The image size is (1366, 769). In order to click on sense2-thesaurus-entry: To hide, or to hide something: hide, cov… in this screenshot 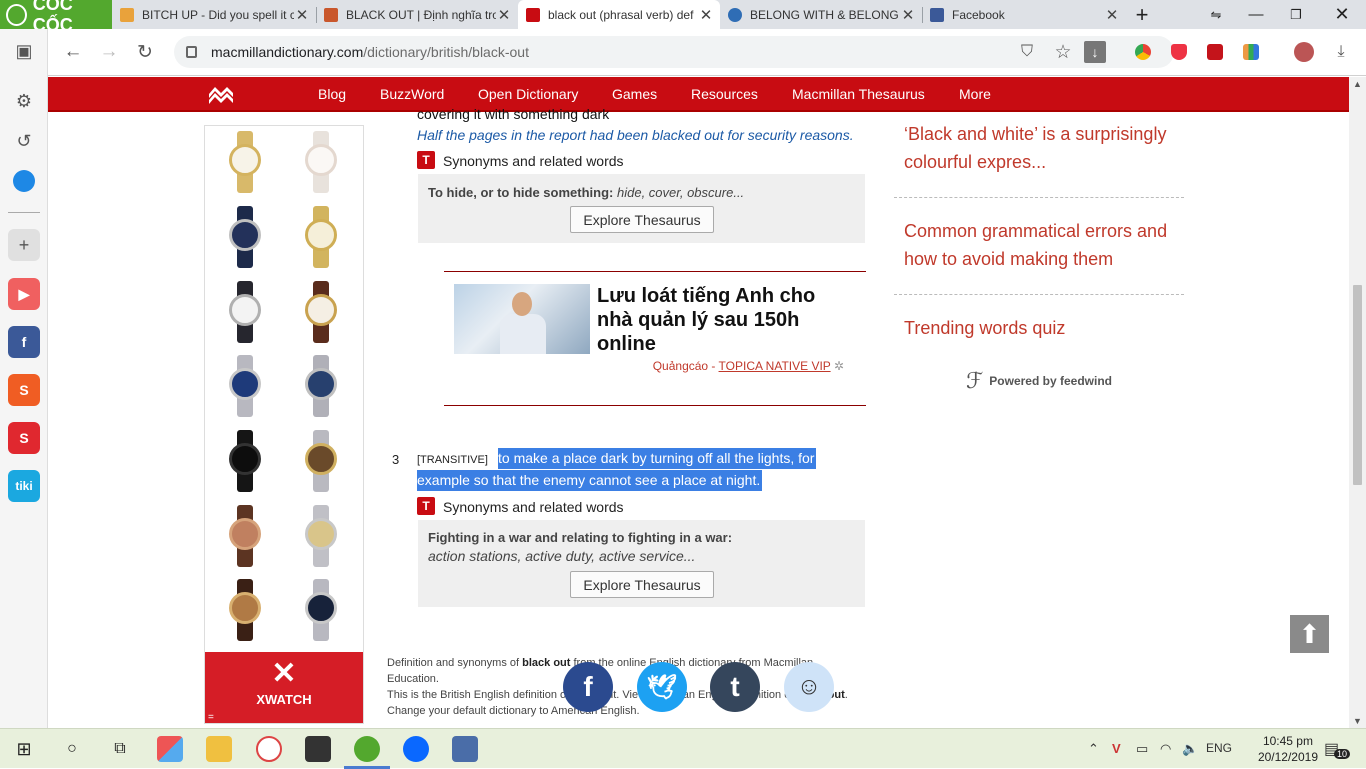, I will do `click(586, 192)`.